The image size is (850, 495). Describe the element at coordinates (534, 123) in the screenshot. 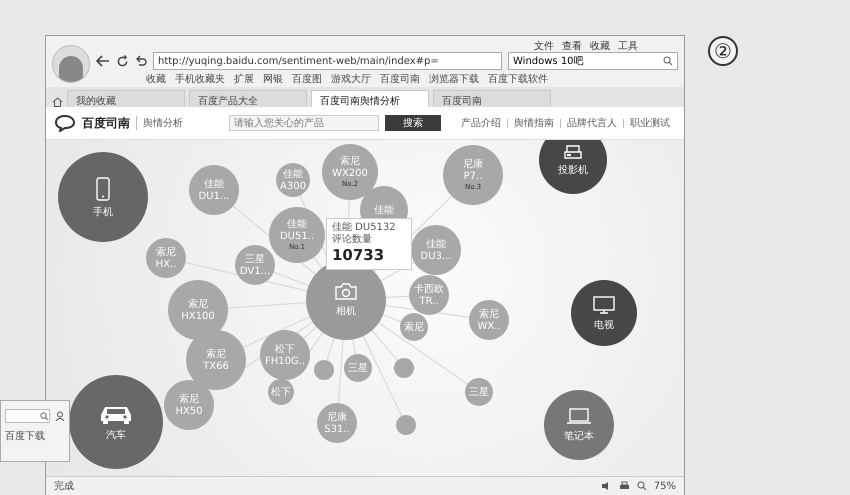

I see `nav-link: 舆情指南` at that location.